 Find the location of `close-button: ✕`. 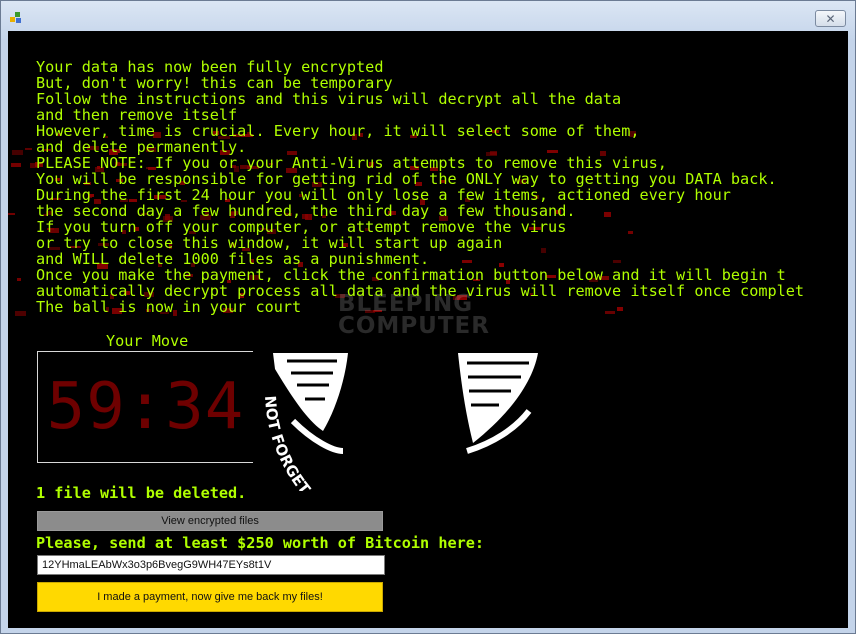

close-button: ✕ is located at coordinates (830, 18).